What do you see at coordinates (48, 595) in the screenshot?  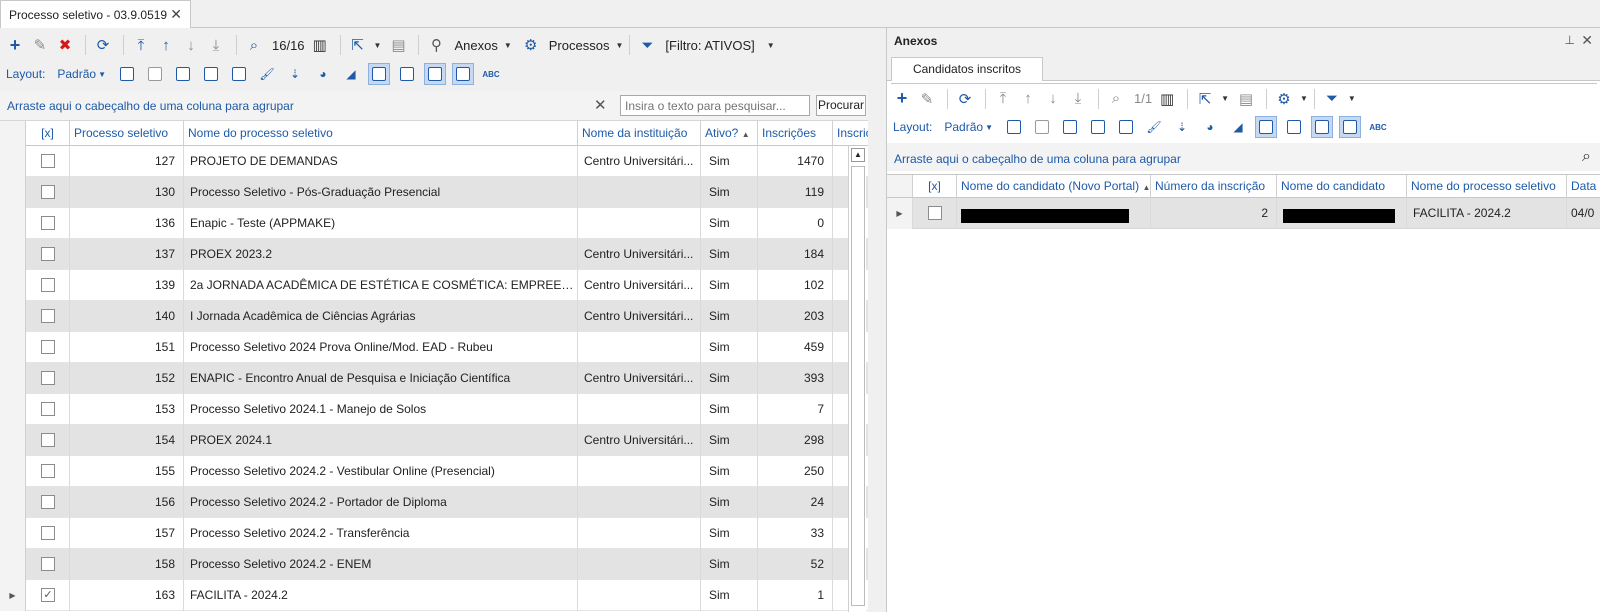 I see `row-checkbox: ✓` at bounding box center [48, 595].